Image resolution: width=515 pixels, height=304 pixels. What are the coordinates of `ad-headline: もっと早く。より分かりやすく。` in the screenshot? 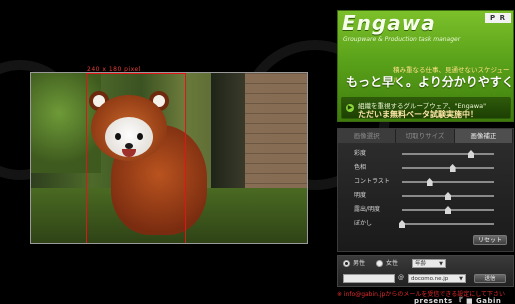 It's located at (430, 82).